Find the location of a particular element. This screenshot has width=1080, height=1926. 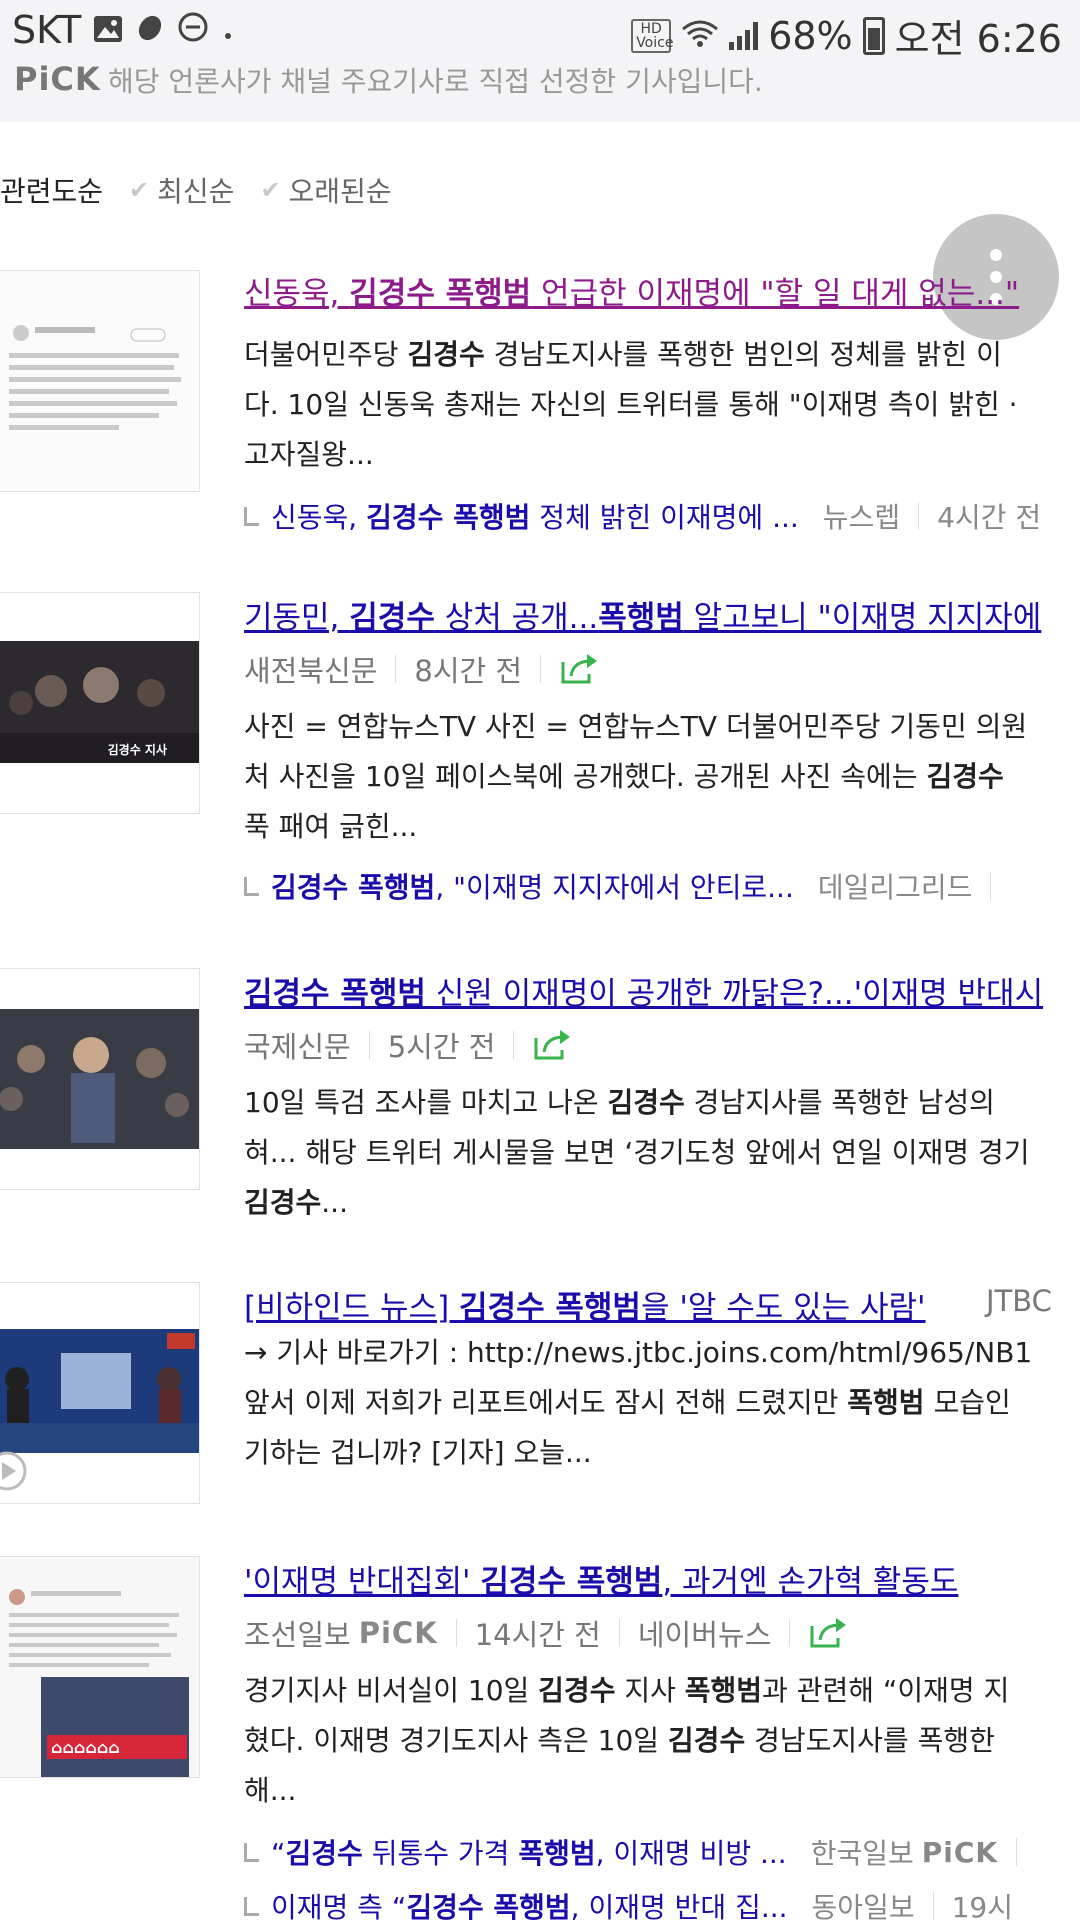

text-segment: [비하인드 뉴스] is located at coordinates (352, 1308).